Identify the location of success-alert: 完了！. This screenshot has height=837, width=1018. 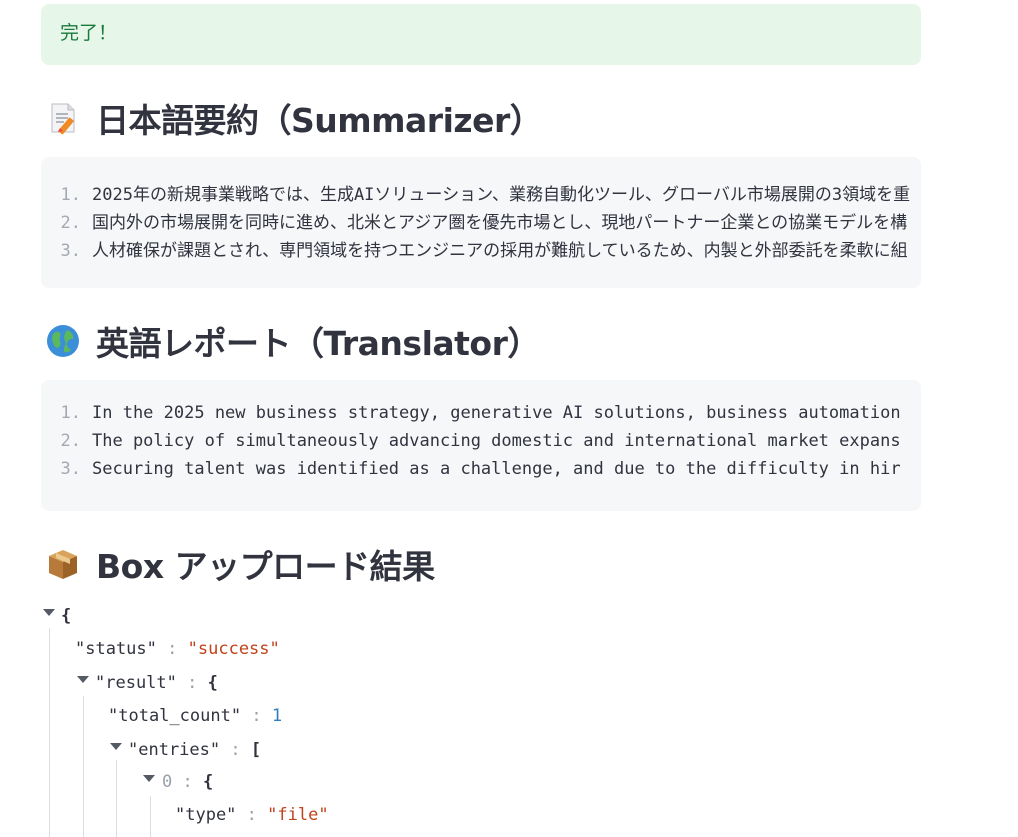
(481, 34).